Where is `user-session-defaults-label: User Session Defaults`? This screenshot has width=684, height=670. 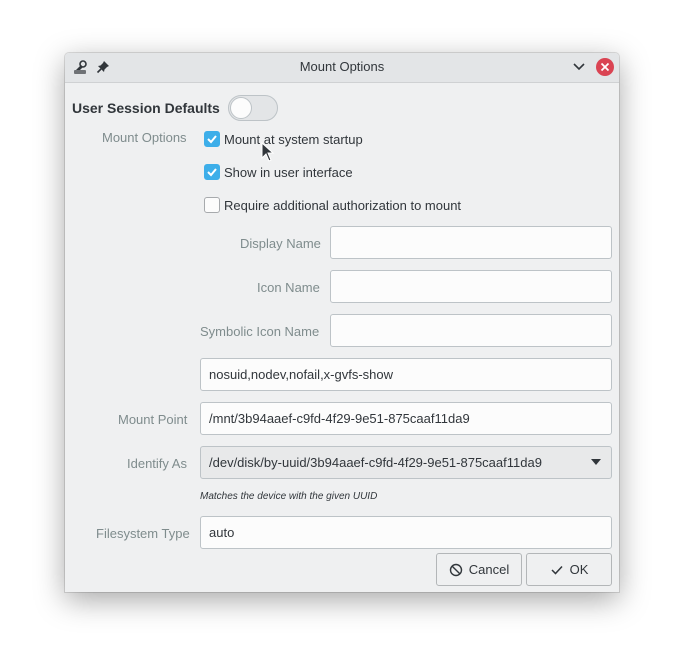 user-session-defaults-label: User Session Defaults is located at coordinates (146, 108).